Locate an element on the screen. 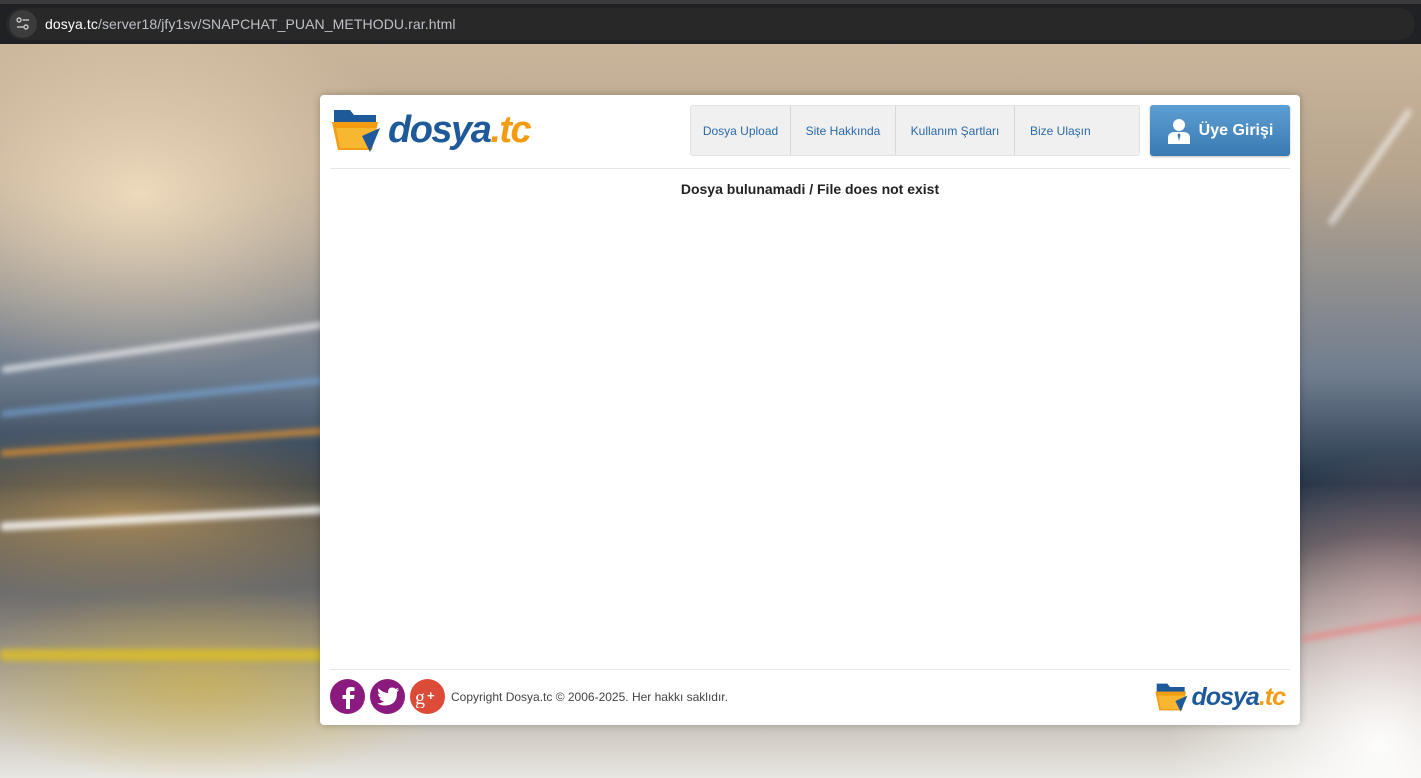 Image resolution: width=1421 pixels, height=778 pixels. site-logo: dosya.tc is located at coordinates (432, 130).